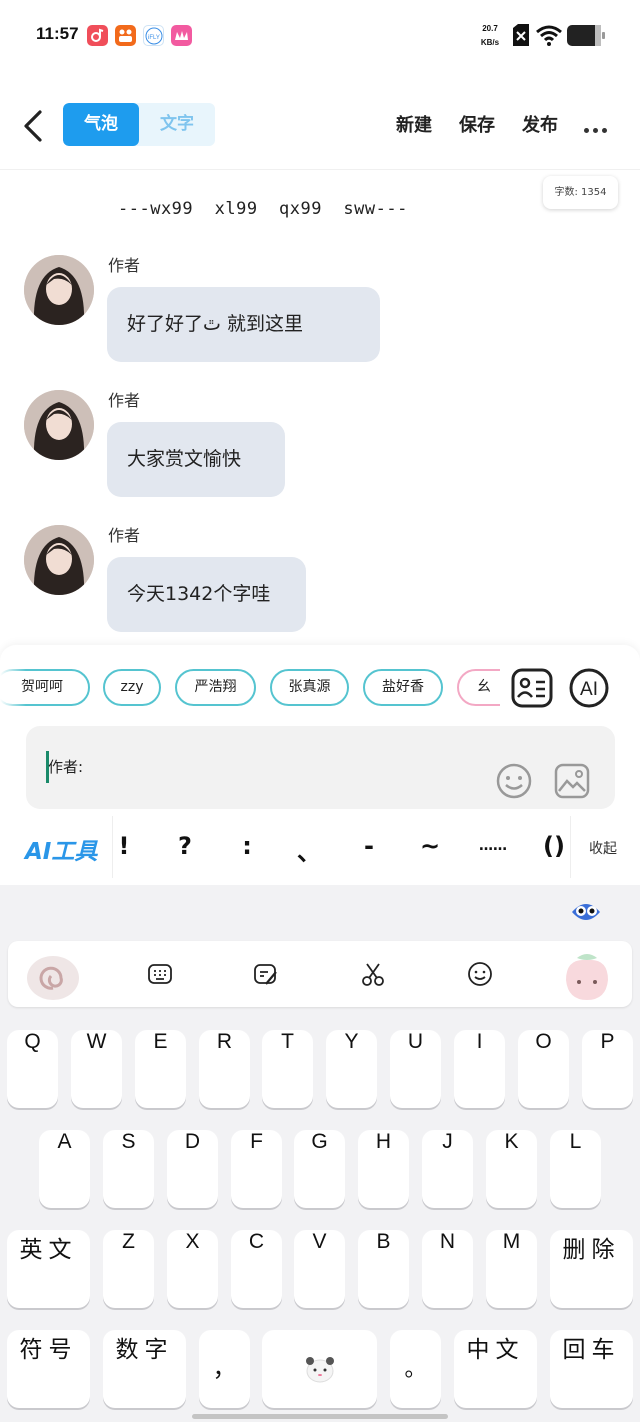 Image resolution: width=640 pixels, height=1422 pixels. What do you see at coordinates (101, 124) in the screenshot?
I see `tab-bubble: 气泡` at bounding box center [101, 124].